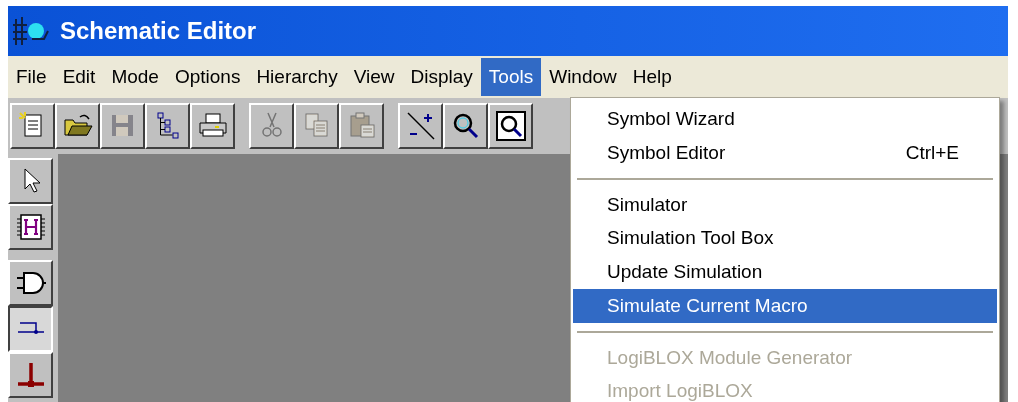 The width and height of the screenshot is (1018, 402). I want to click on menu-item: Simulate Current Macro, so click(785, 305).